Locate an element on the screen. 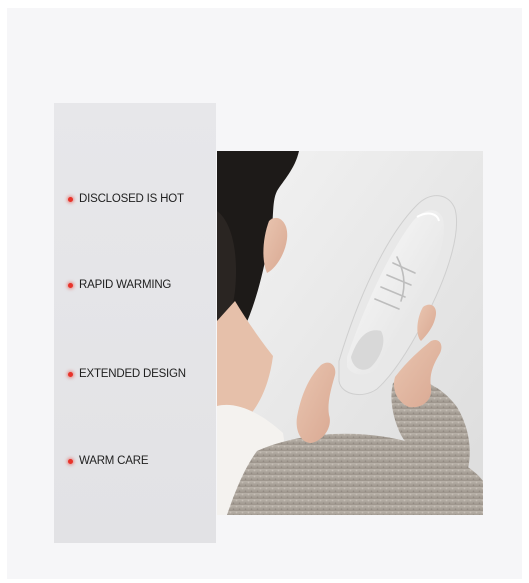  feature-item-warm-care: WARM CARE is located at coordinates (108, 461).